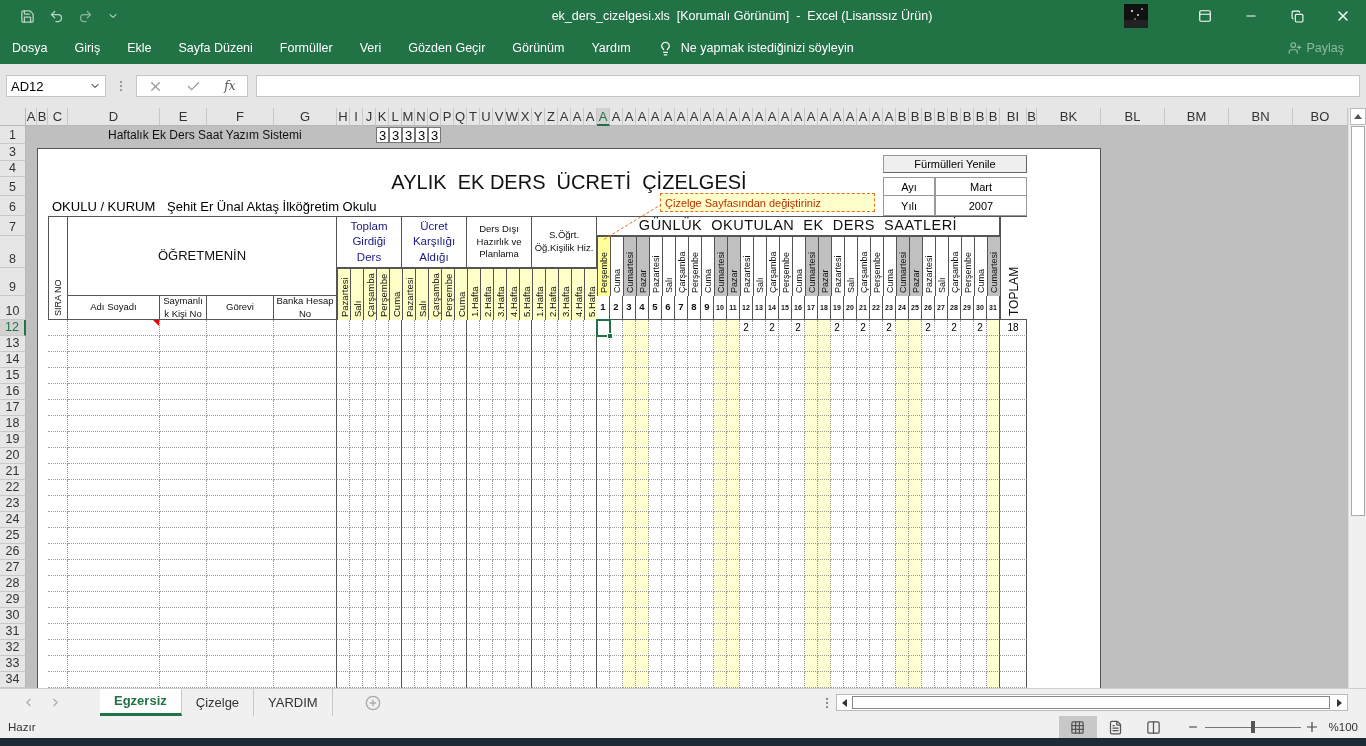 Image resolution: width=1366 pixels, height=746 pixels. Describe the element at coordinates (1133, 117) in the screenshot. I see `column-header: BL` at that location.